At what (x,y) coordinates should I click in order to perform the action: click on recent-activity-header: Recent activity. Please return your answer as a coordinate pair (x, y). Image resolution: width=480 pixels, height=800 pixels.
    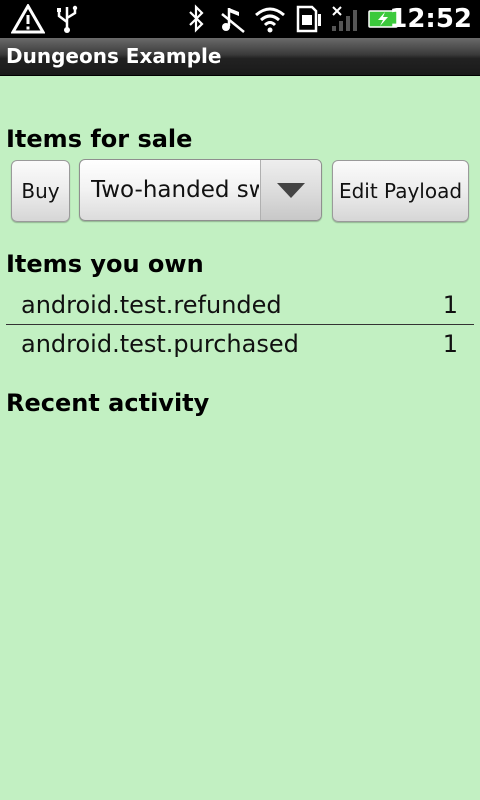
    Looking at the image, I should click on (108, 403).